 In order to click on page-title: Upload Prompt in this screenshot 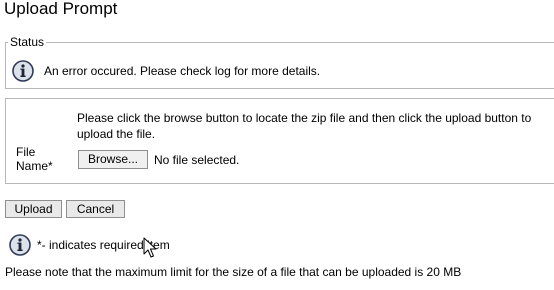, I will do `click(61, 9)`.